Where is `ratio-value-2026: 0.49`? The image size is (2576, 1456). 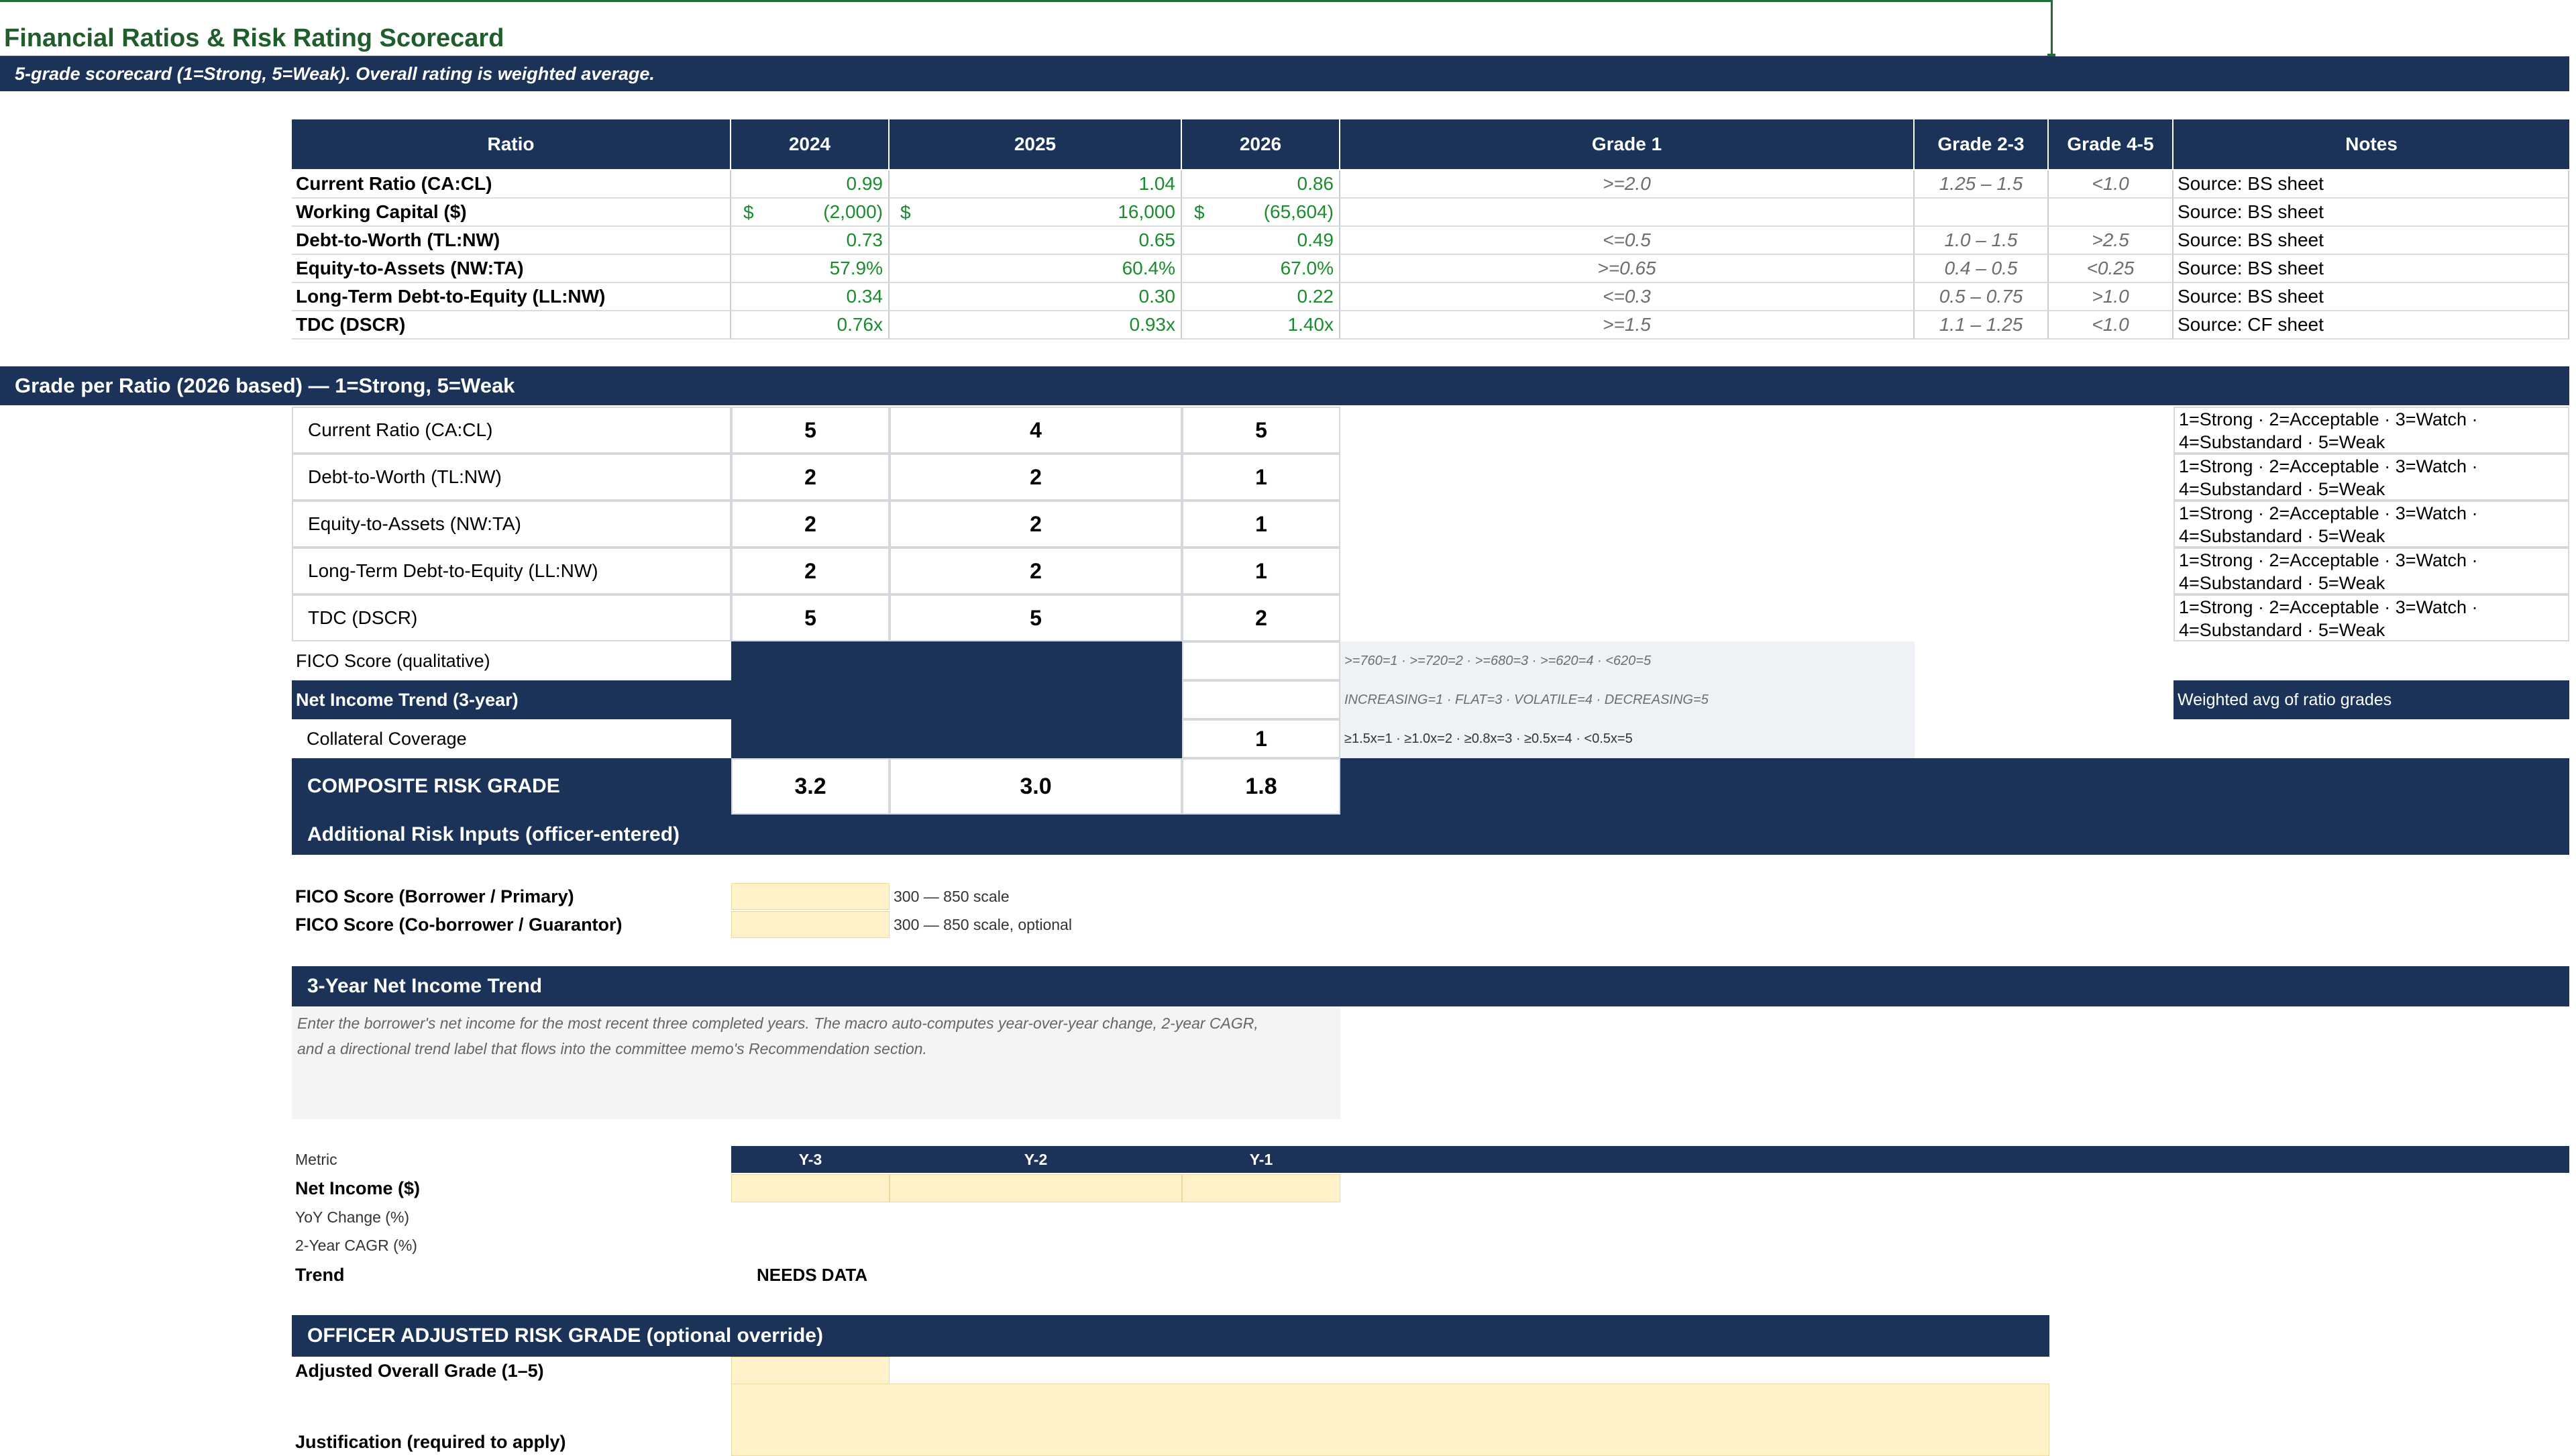
ratio-value-2026: 0.49 is located at coordinates (1261, 241).